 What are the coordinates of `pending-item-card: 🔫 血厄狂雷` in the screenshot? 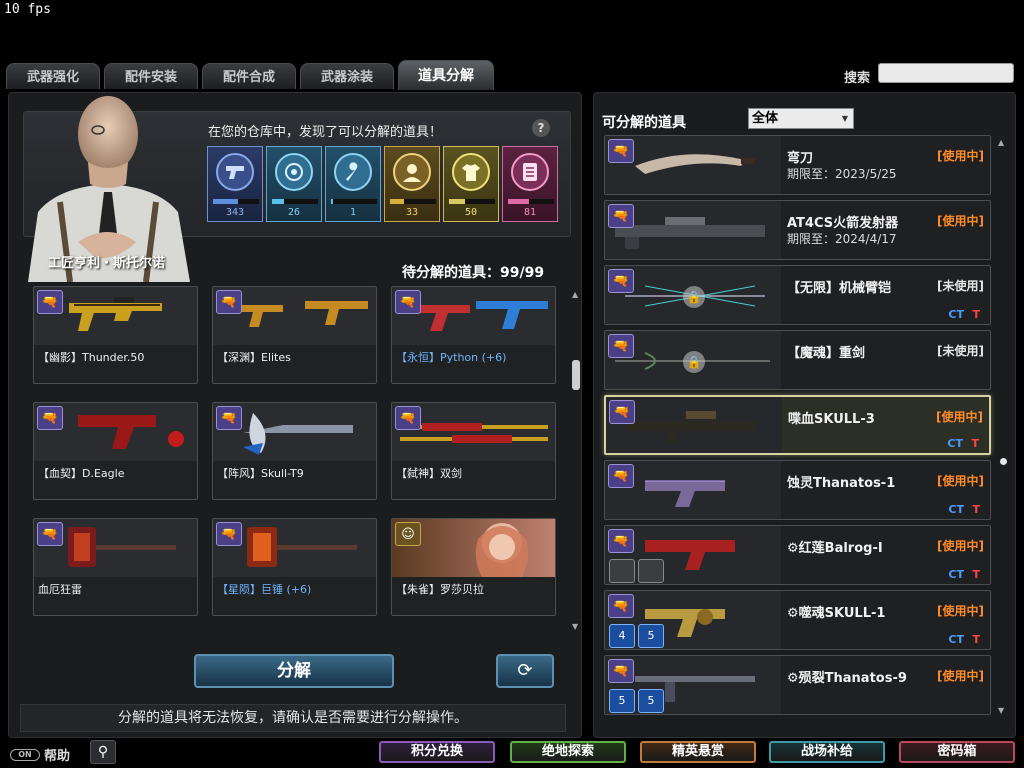 It's located at (115, 567).